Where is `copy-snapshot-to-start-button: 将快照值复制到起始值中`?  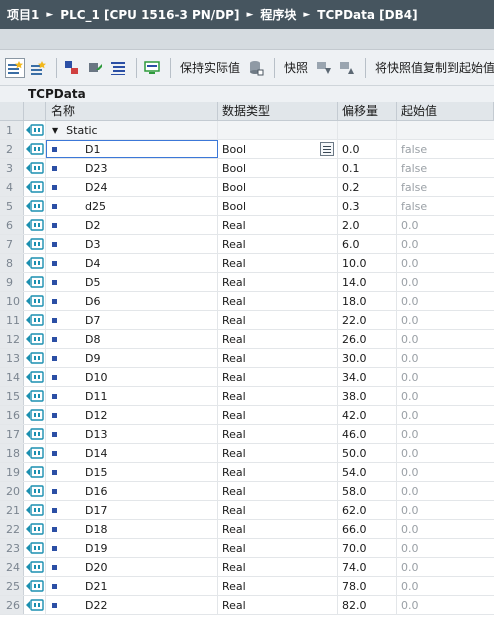 copy-snapshot-to-start-button: 将快照值复制到起始值中 is located at coordinates (434, 67).